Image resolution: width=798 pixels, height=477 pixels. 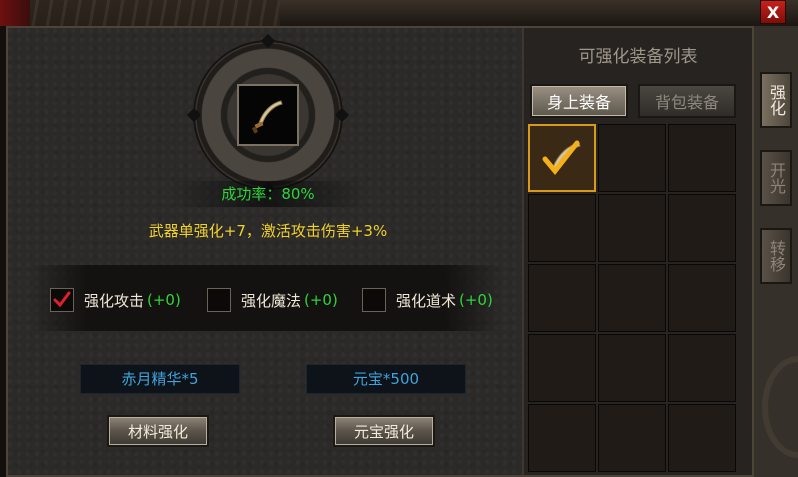 I want to click on option-label: 强化魔法, so click(x=271, y=300).